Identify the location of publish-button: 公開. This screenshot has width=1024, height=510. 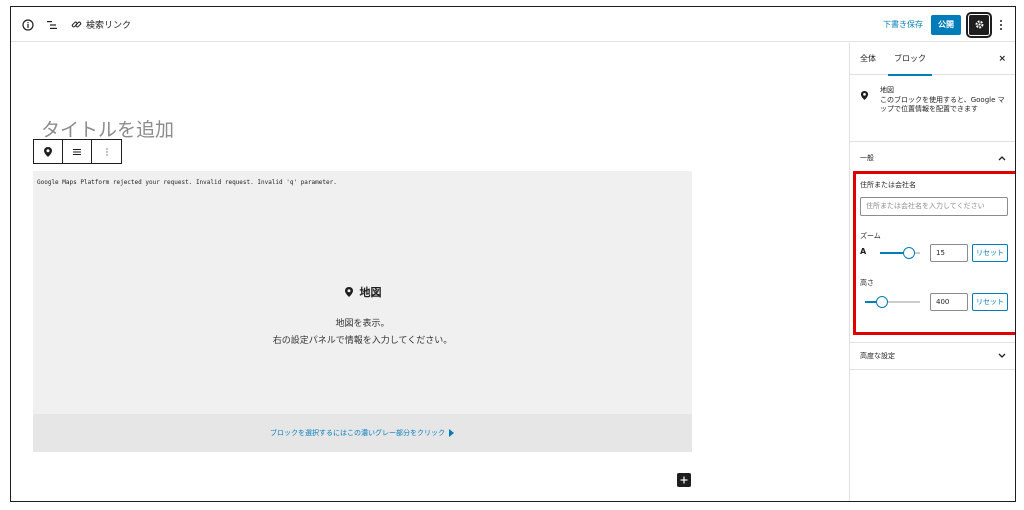
(946, 24).